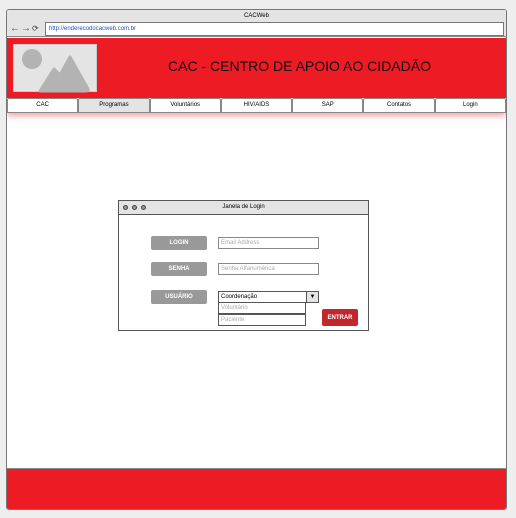 This screenshot has width=516, height=518. I want to click on password-input: Senha Alfanumérica, so click(268, 269).